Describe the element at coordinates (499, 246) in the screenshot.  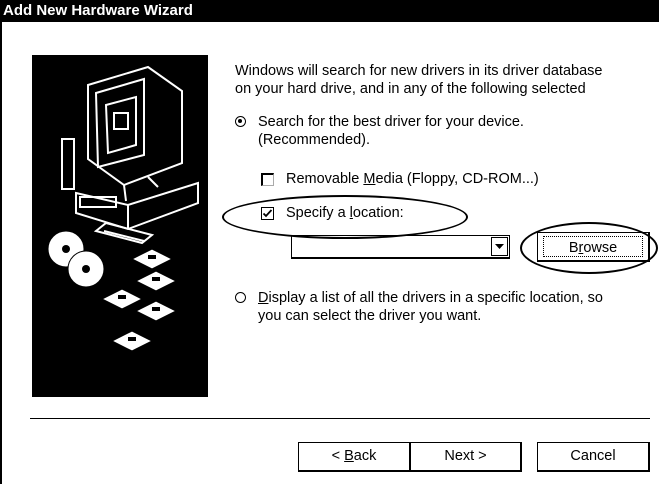
I see `dropdown-arrow-icon` at that location.